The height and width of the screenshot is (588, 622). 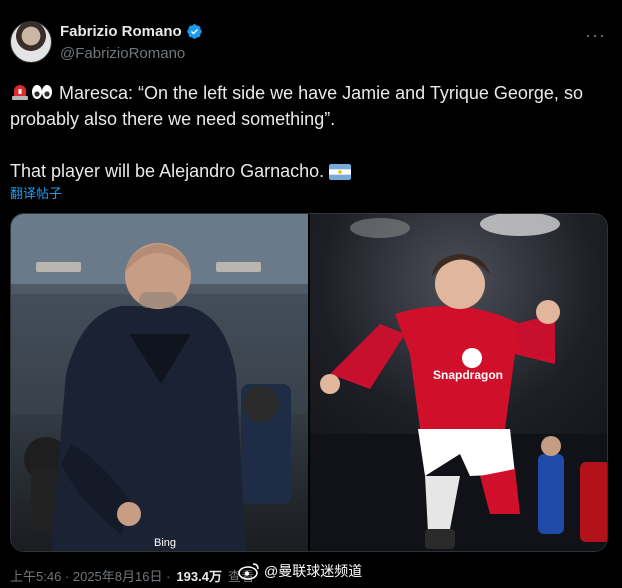 What do you see at coordinates (248, 571) in the screenshot?
I see `weibo-logo-icon` at bounding box center [248, 571].